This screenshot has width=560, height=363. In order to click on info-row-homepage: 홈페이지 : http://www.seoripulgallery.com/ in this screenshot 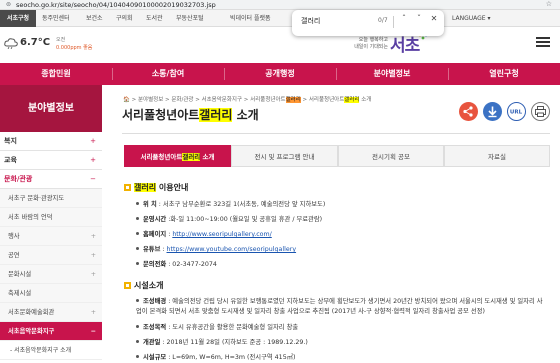, I will do `click(204, 233)`.